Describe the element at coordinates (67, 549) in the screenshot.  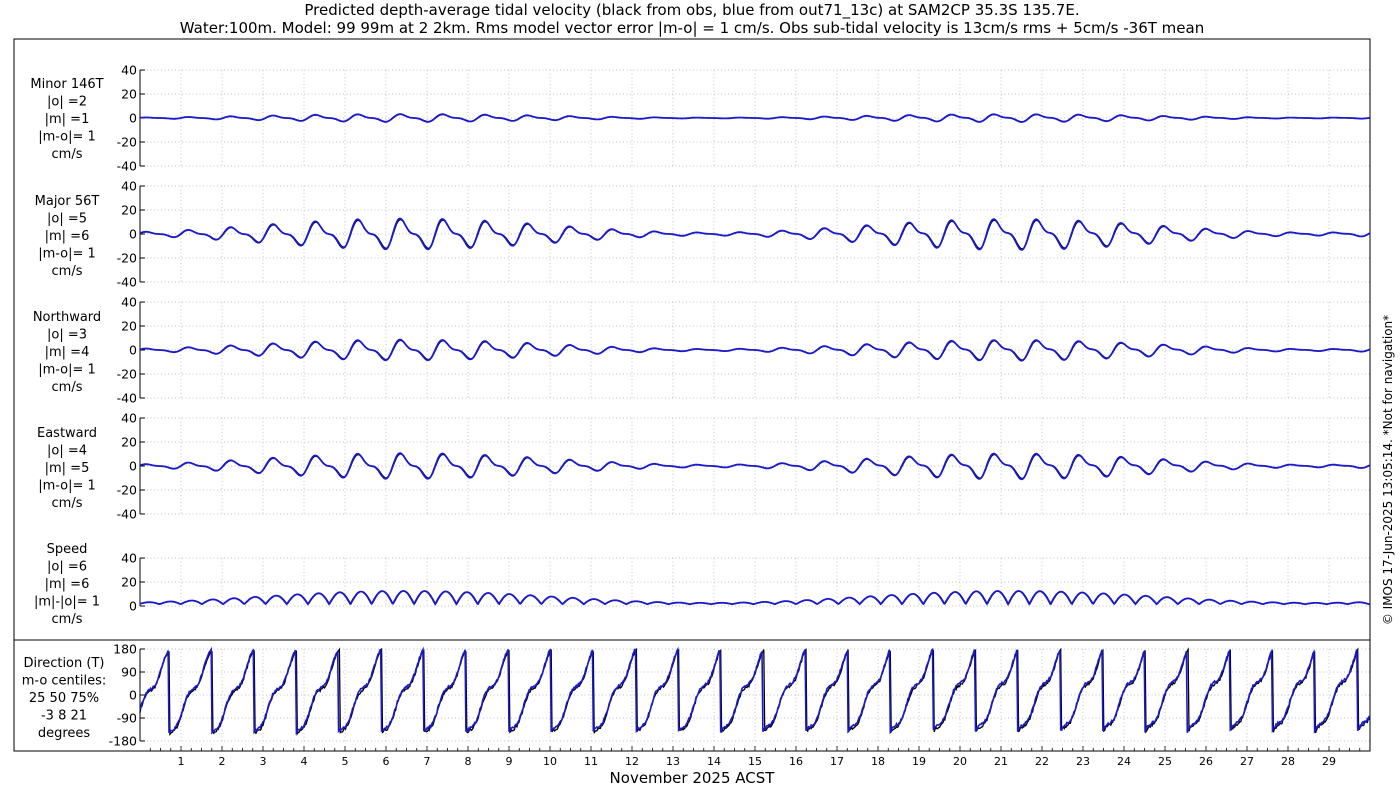
I see `panel-label-speed: Speed` at that location.